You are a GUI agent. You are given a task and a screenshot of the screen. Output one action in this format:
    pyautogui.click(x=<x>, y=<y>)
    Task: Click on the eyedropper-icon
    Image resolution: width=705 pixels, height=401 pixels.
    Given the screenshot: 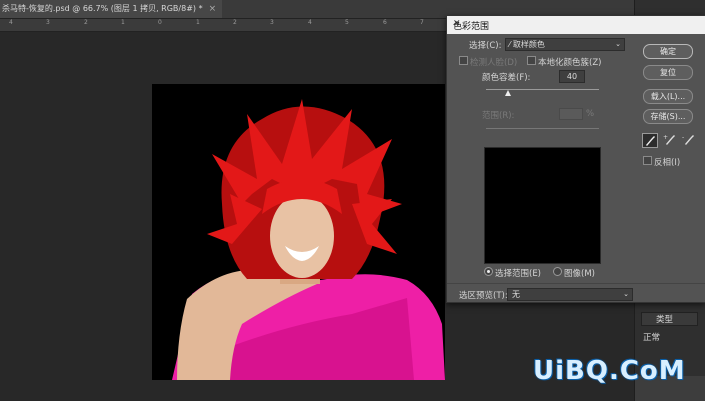 What is the action you would take?
    pyautogui.click(x=650, y=141)
    